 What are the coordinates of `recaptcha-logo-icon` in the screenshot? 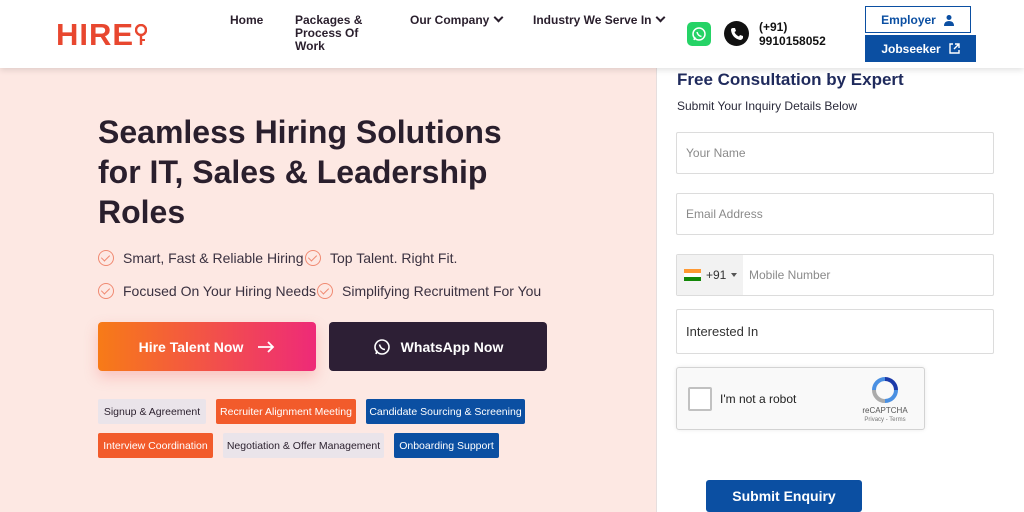 It's located at (885, 392).